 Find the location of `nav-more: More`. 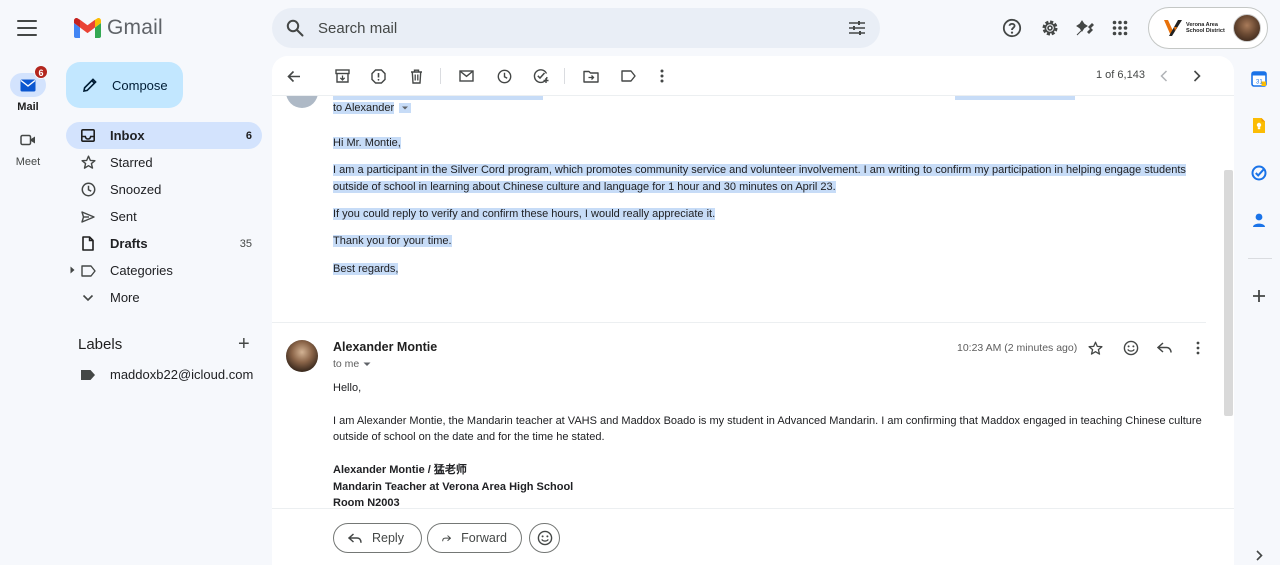

nav-more: More is located at coordinates (164, 297).